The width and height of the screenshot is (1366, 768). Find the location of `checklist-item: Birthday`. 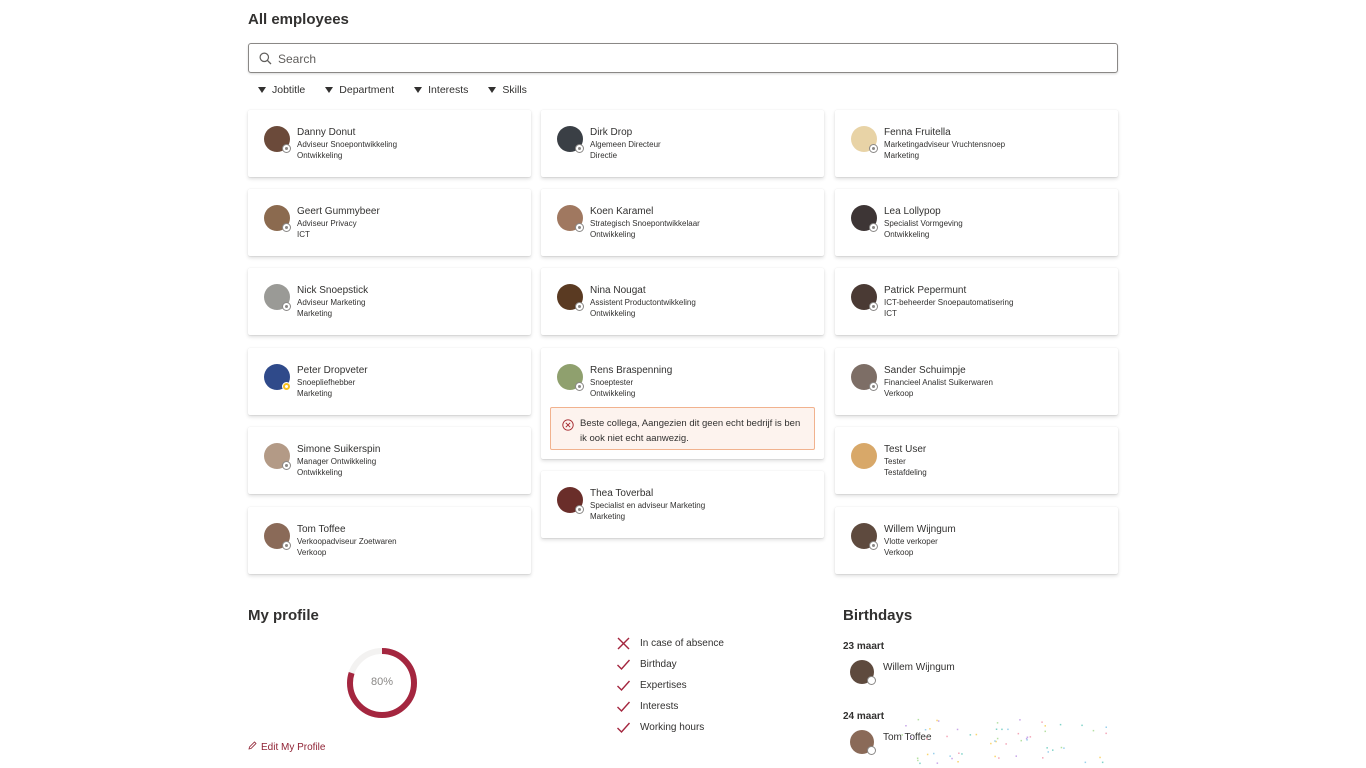

checklist-item: Birthday is located at coordinates (670, 664).